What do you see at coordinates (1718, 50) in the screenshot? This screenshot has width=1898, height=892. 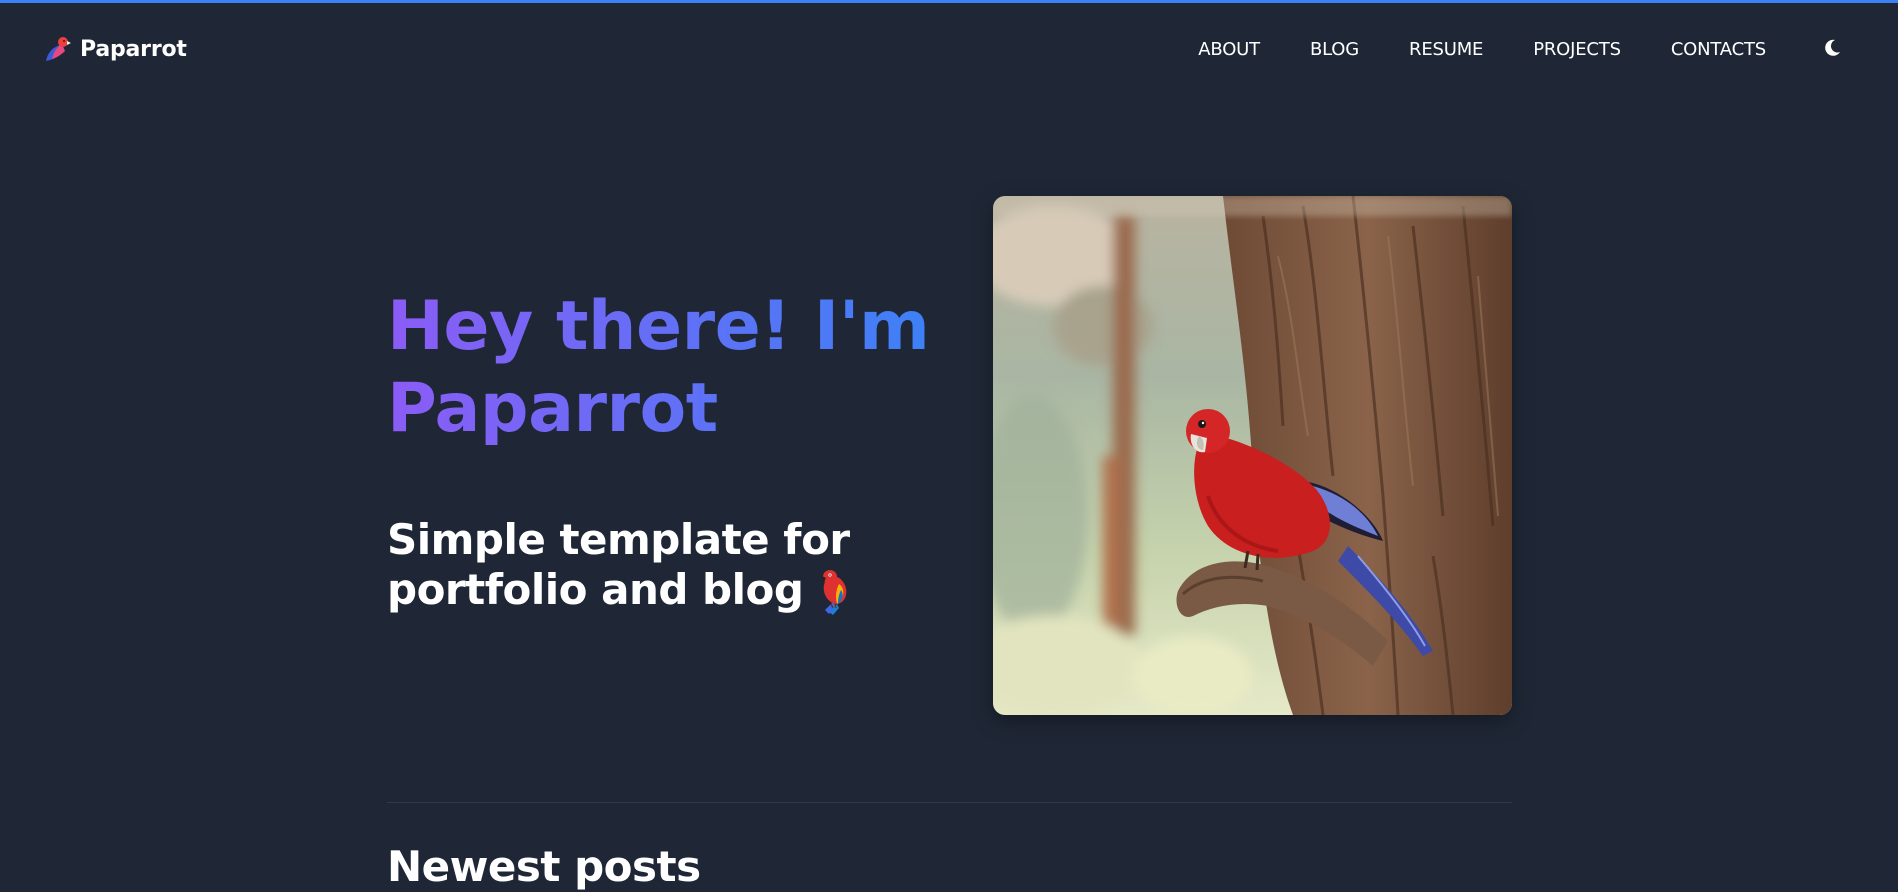 I see `nav-item-contacts: CONTACTS` at bounding box center [1718, 50].